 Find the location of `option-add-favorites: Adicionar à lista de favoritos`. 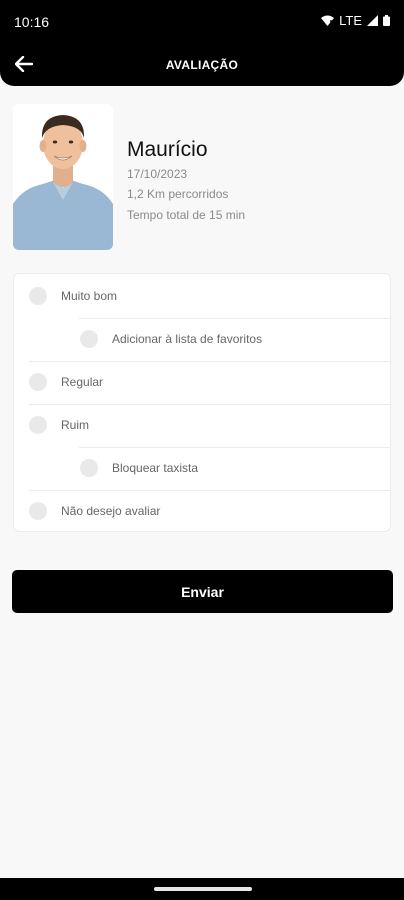

option-add-favorites: Adicionar à lista de favoritos is located at coordinates (171, 339).